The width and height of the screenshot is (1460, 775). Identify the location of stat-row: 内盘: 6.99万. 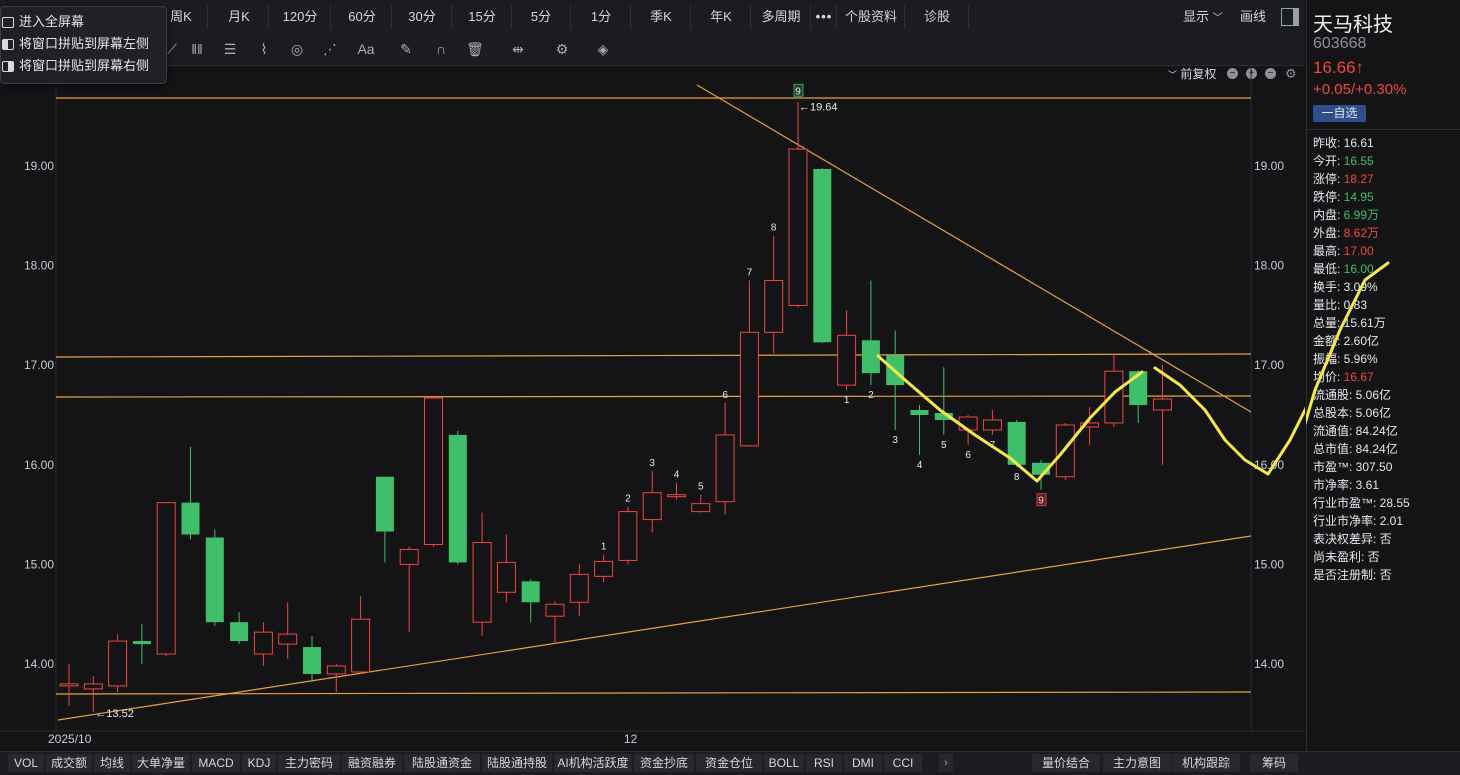
(1346, 215).